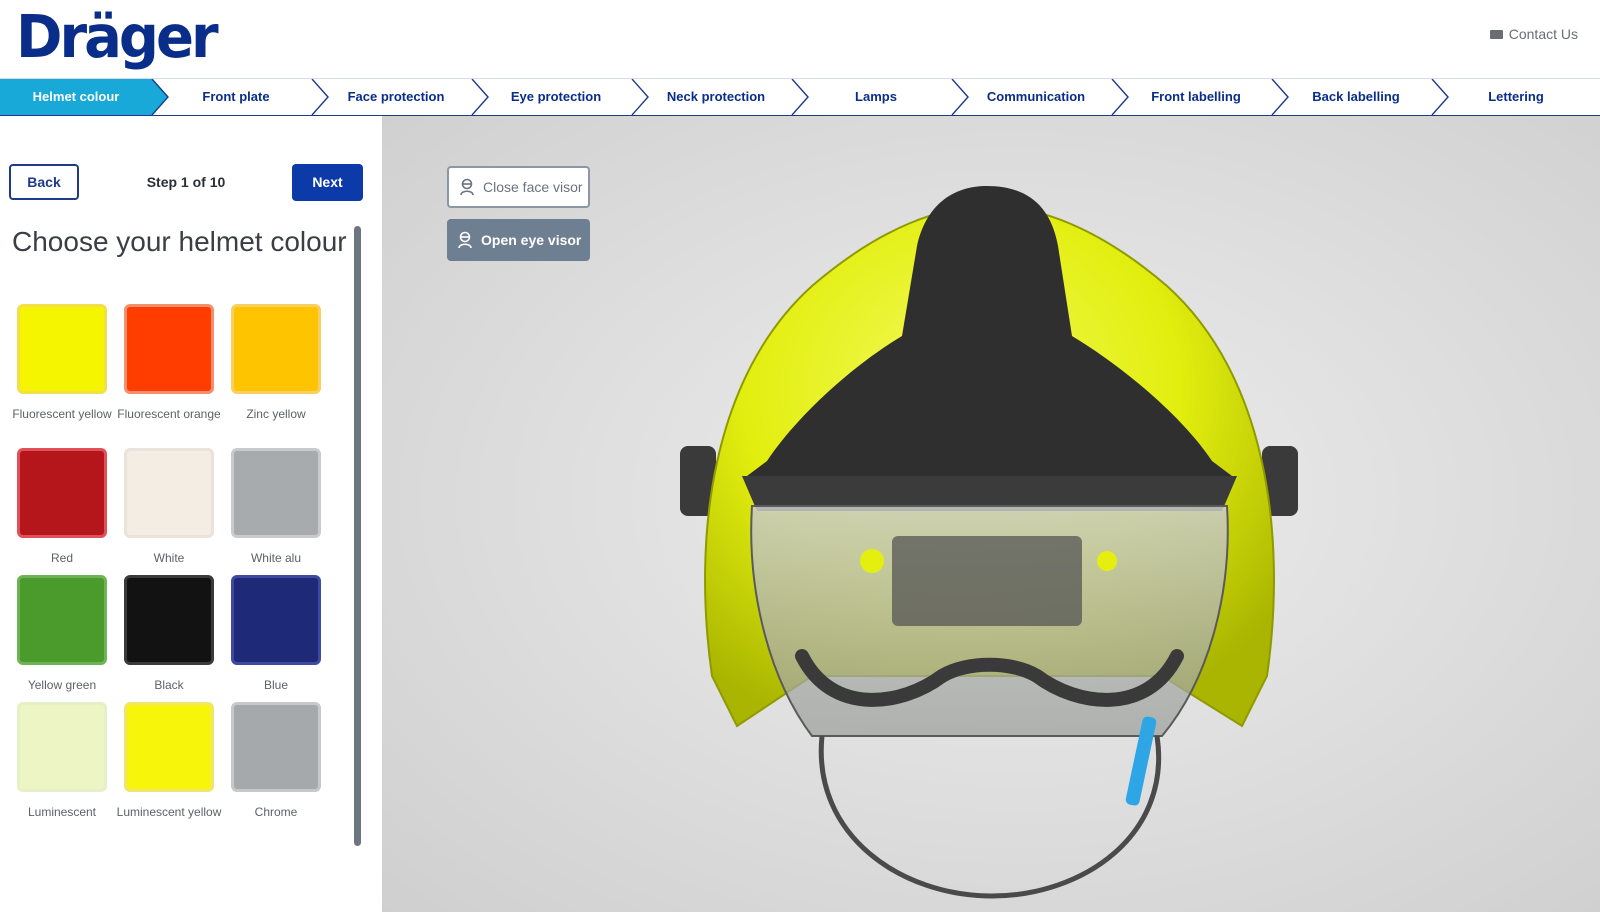  What do you see at coordinates (276, 414) in the screenshot?
I see `colour-label: Zinc yellow` at bounding box center [276, 414].